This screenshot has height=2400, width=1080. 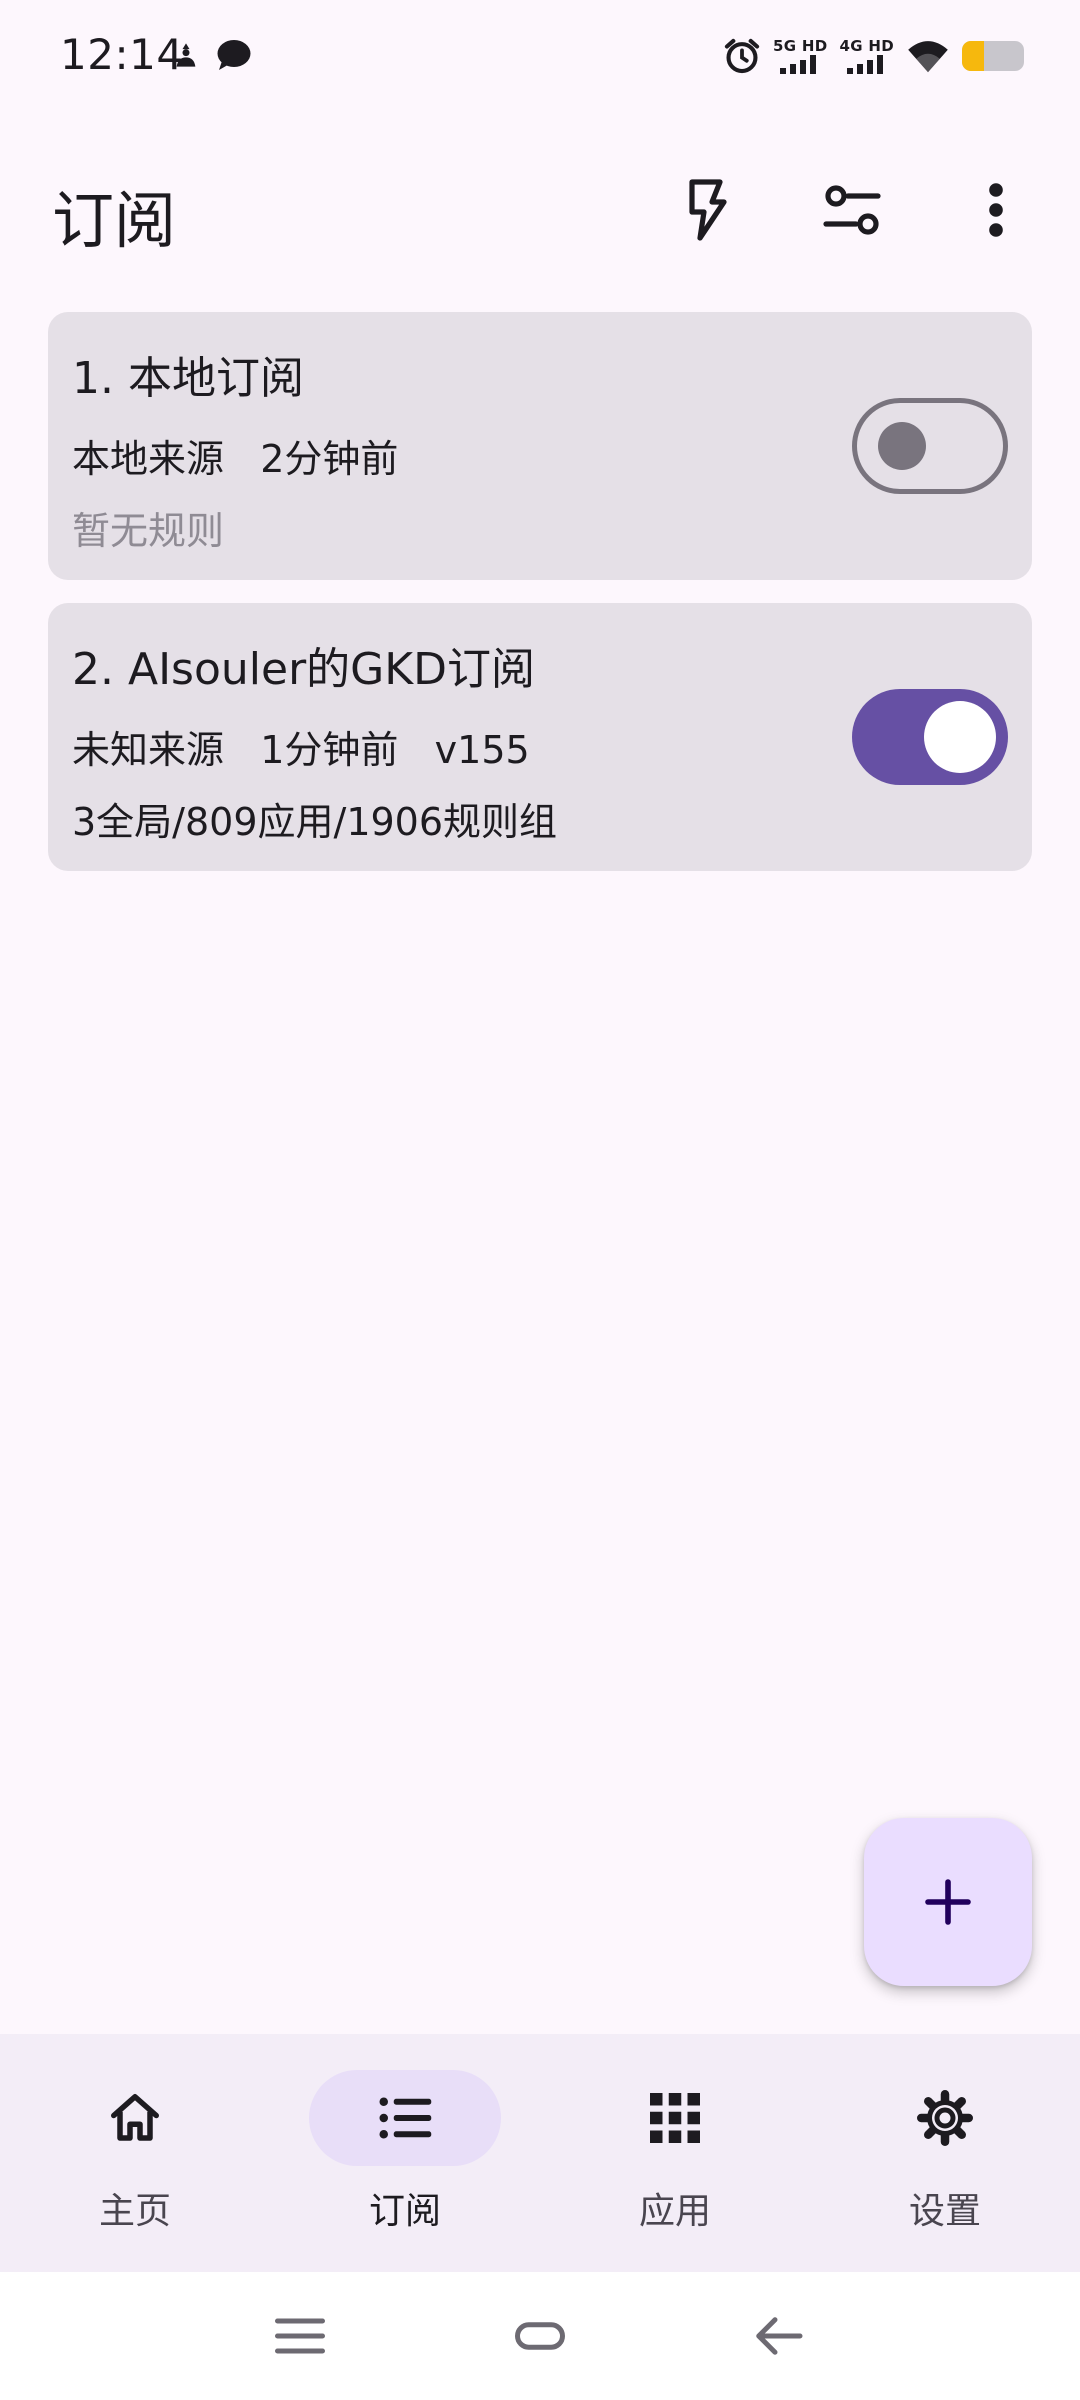 I want to click on menu-icon, so click(x=300, y=2336).